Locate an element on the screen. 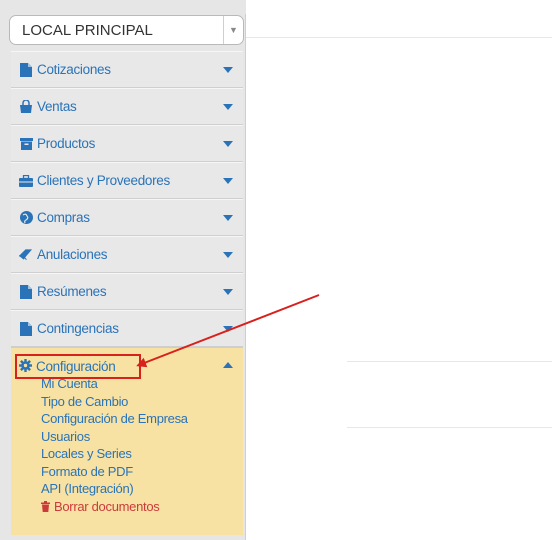 This screenshot has width=552, height=540. sidebar-item-ventas: Ventas is located at coordinates (127, 106).